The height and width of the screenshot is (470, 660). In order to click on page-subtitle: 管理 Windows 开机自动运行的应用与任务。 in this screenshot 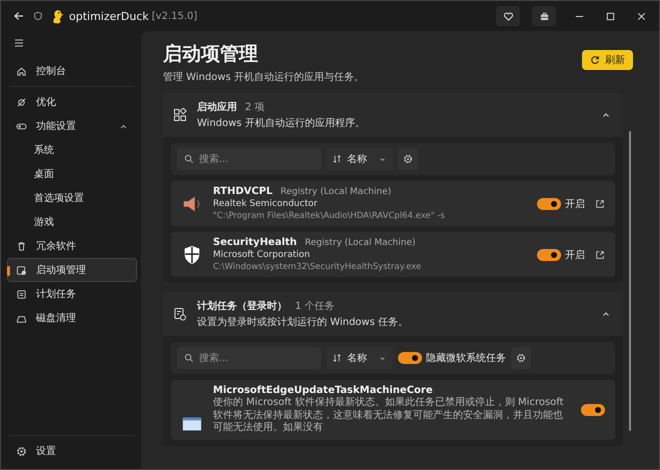, I will do `click(263, 77)`.